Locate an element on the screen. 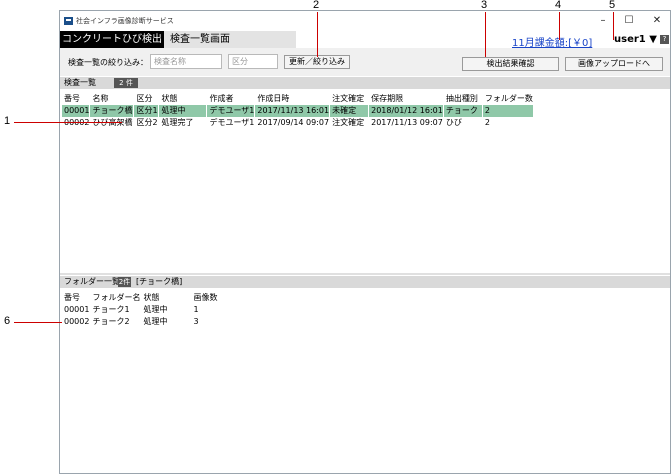 The height and width of the screenshot is (476, 672). table-cell: 2017/09/14 09:07 is located at coordinates (292, 123).